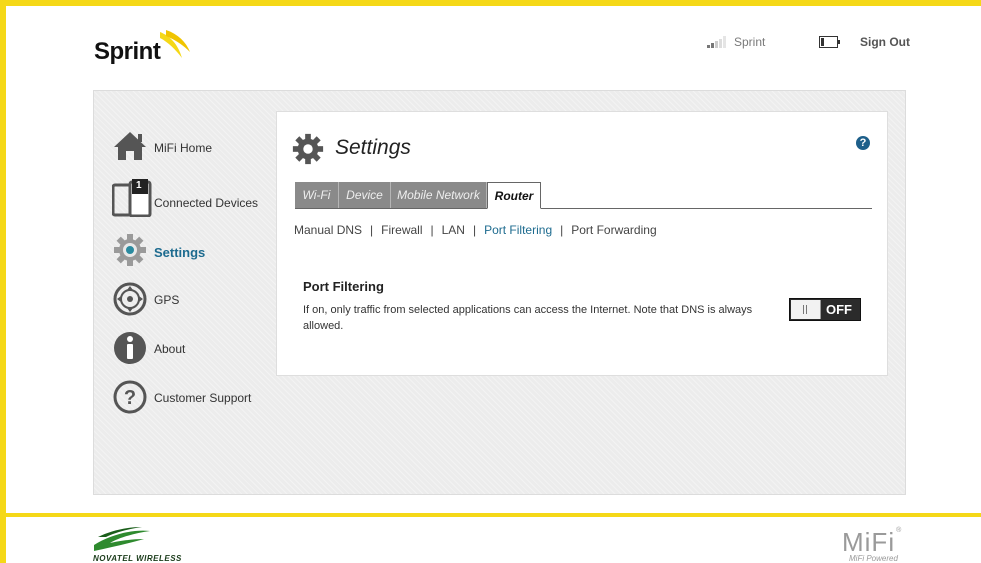 The width and height of the screenshot is (981, 563). What do you see at coordinates (869, 542) in the screenshot?
I see `mifi-logo-text: MiFi` at bounding box center [869, 542].